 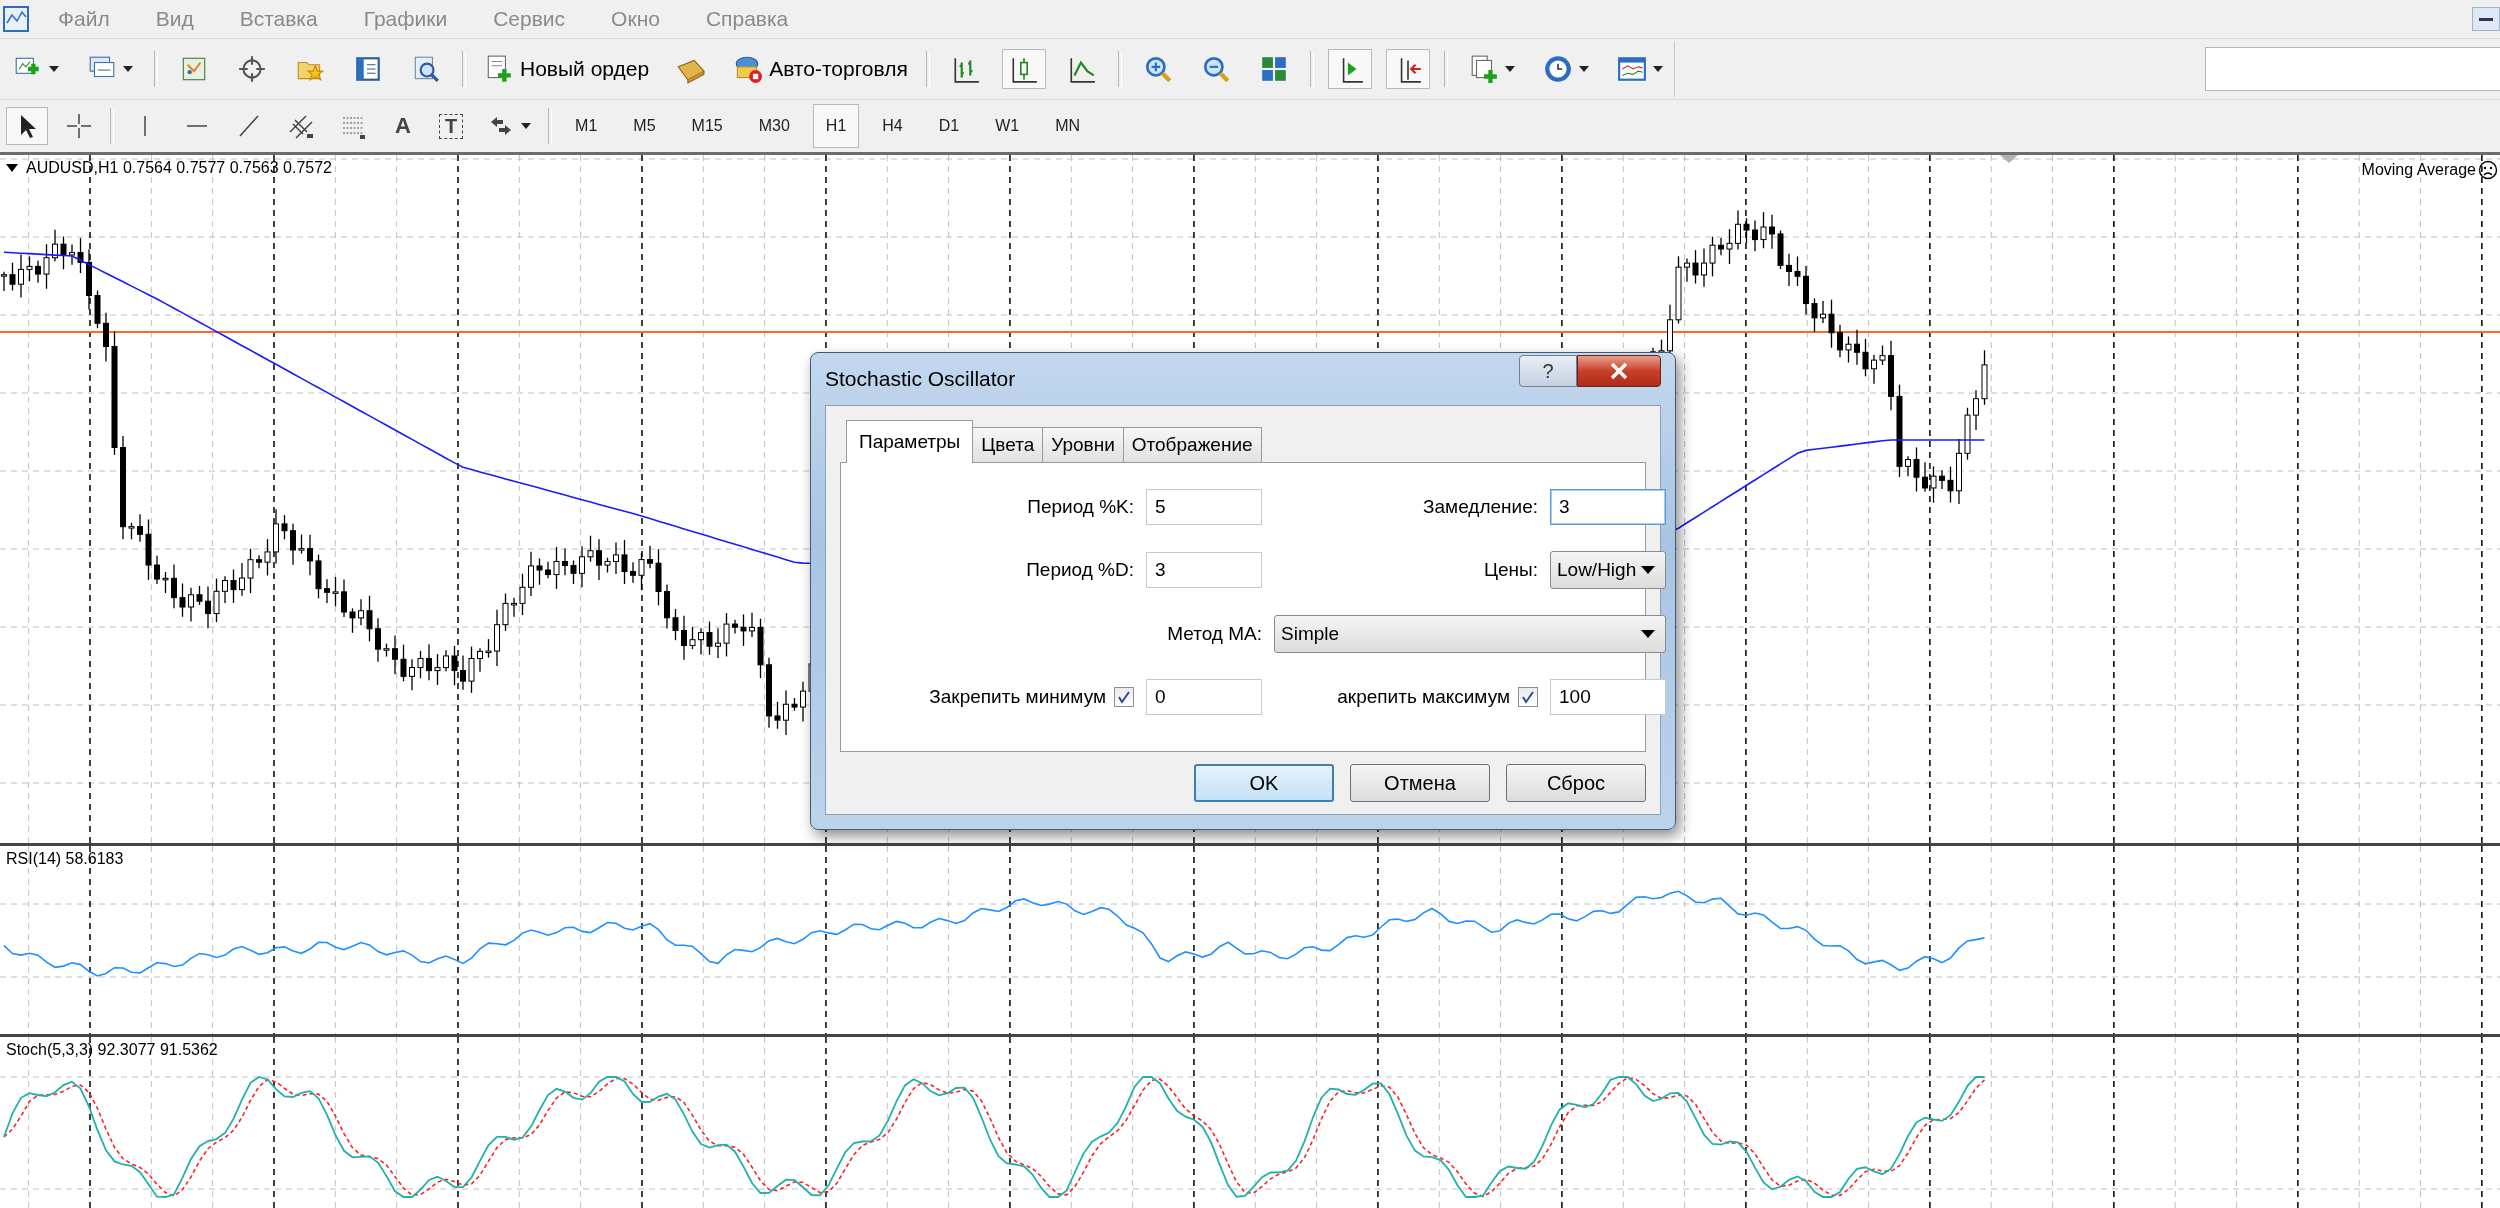 What do you see at coordinates (1576, 783) in the screenshot?
I see `dialog-button: Сброс` at bounding box center [1576, 783].